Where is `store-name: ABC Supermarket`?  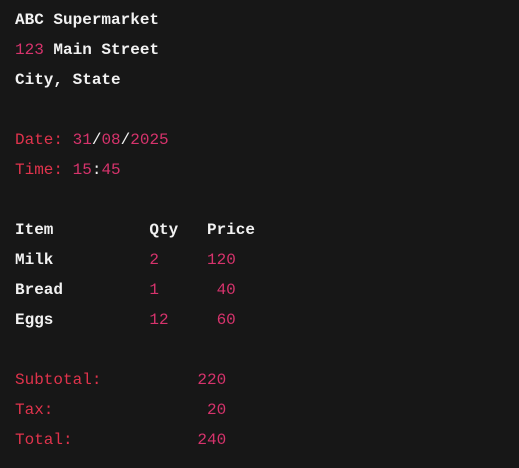 store-name: ABC Supermarket is located at coordinates (87, 20).